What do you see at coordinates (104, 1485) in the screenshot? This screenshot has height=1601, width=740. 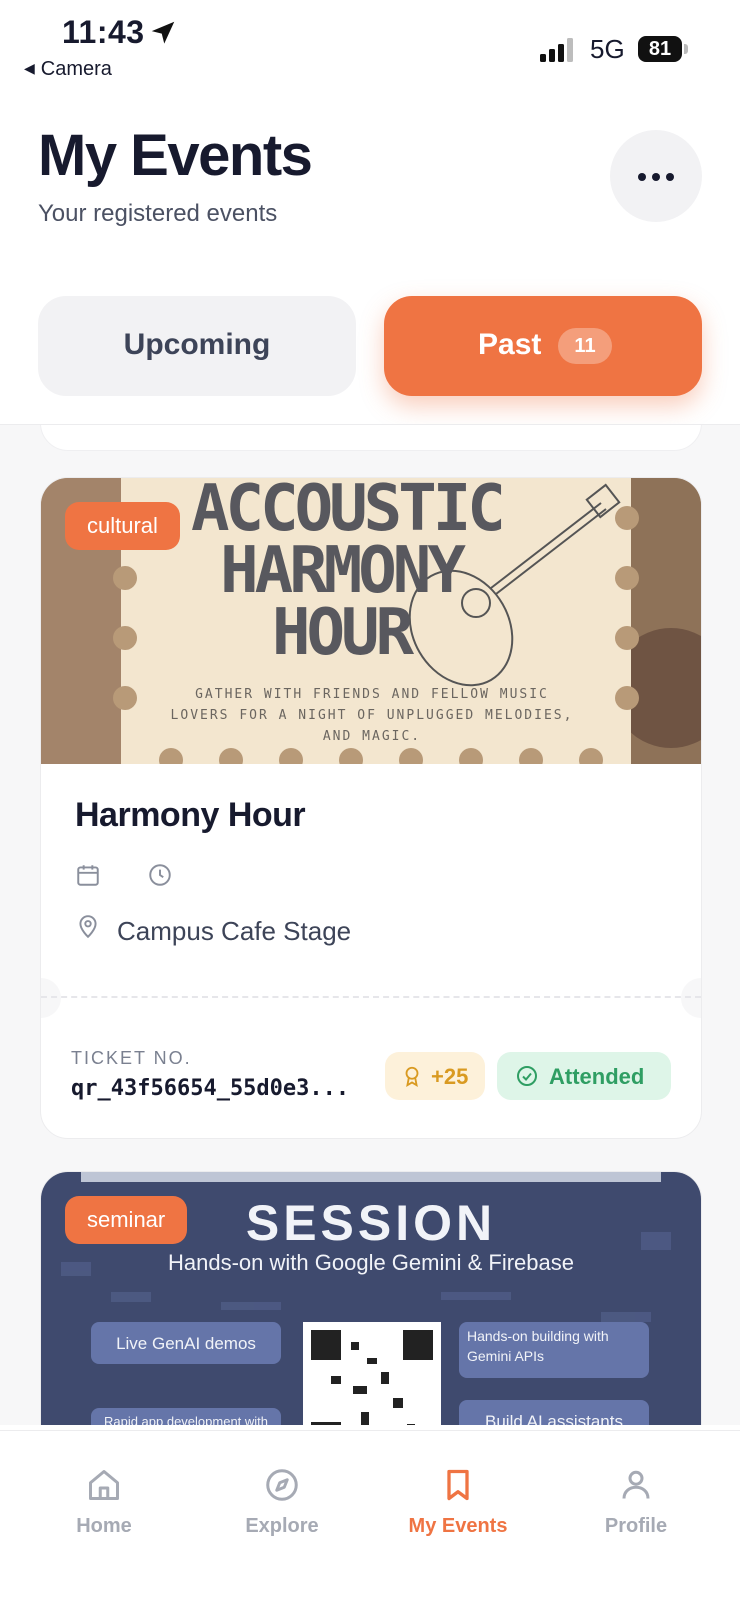 I see `home-icon` at bounding box center [104, 1485].